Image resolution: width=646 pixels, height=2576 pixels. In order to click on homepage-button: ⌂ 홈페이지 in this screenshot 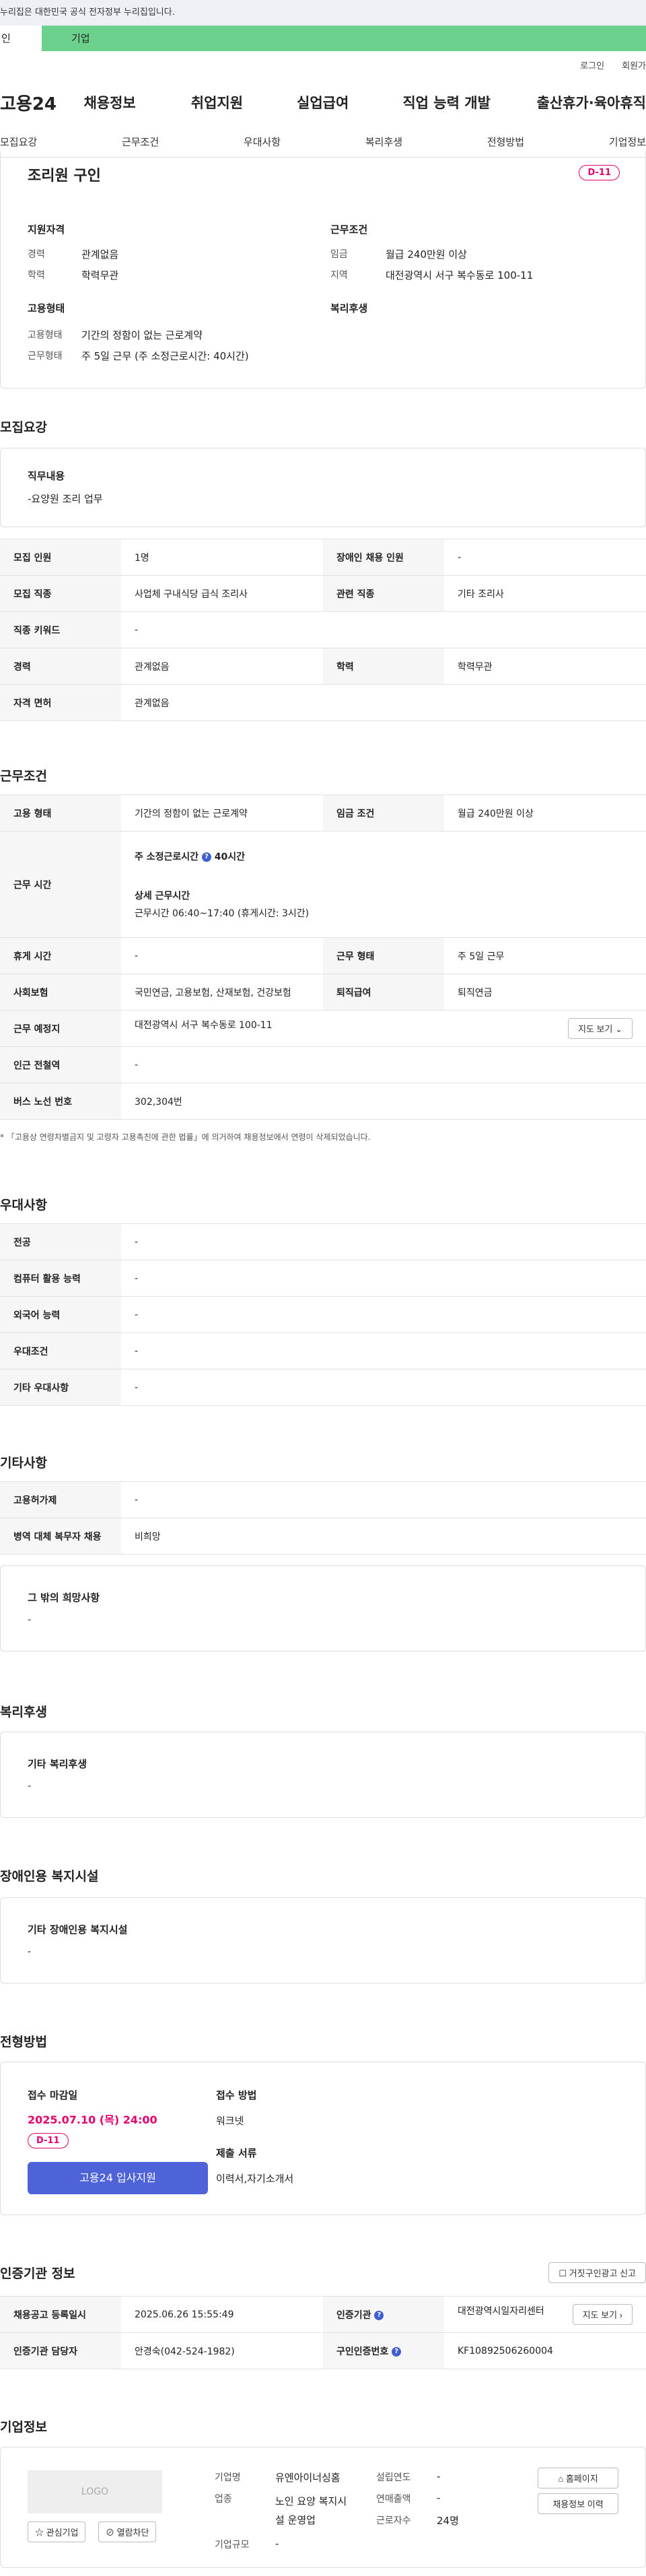, I will do `click(578, 2478)`.